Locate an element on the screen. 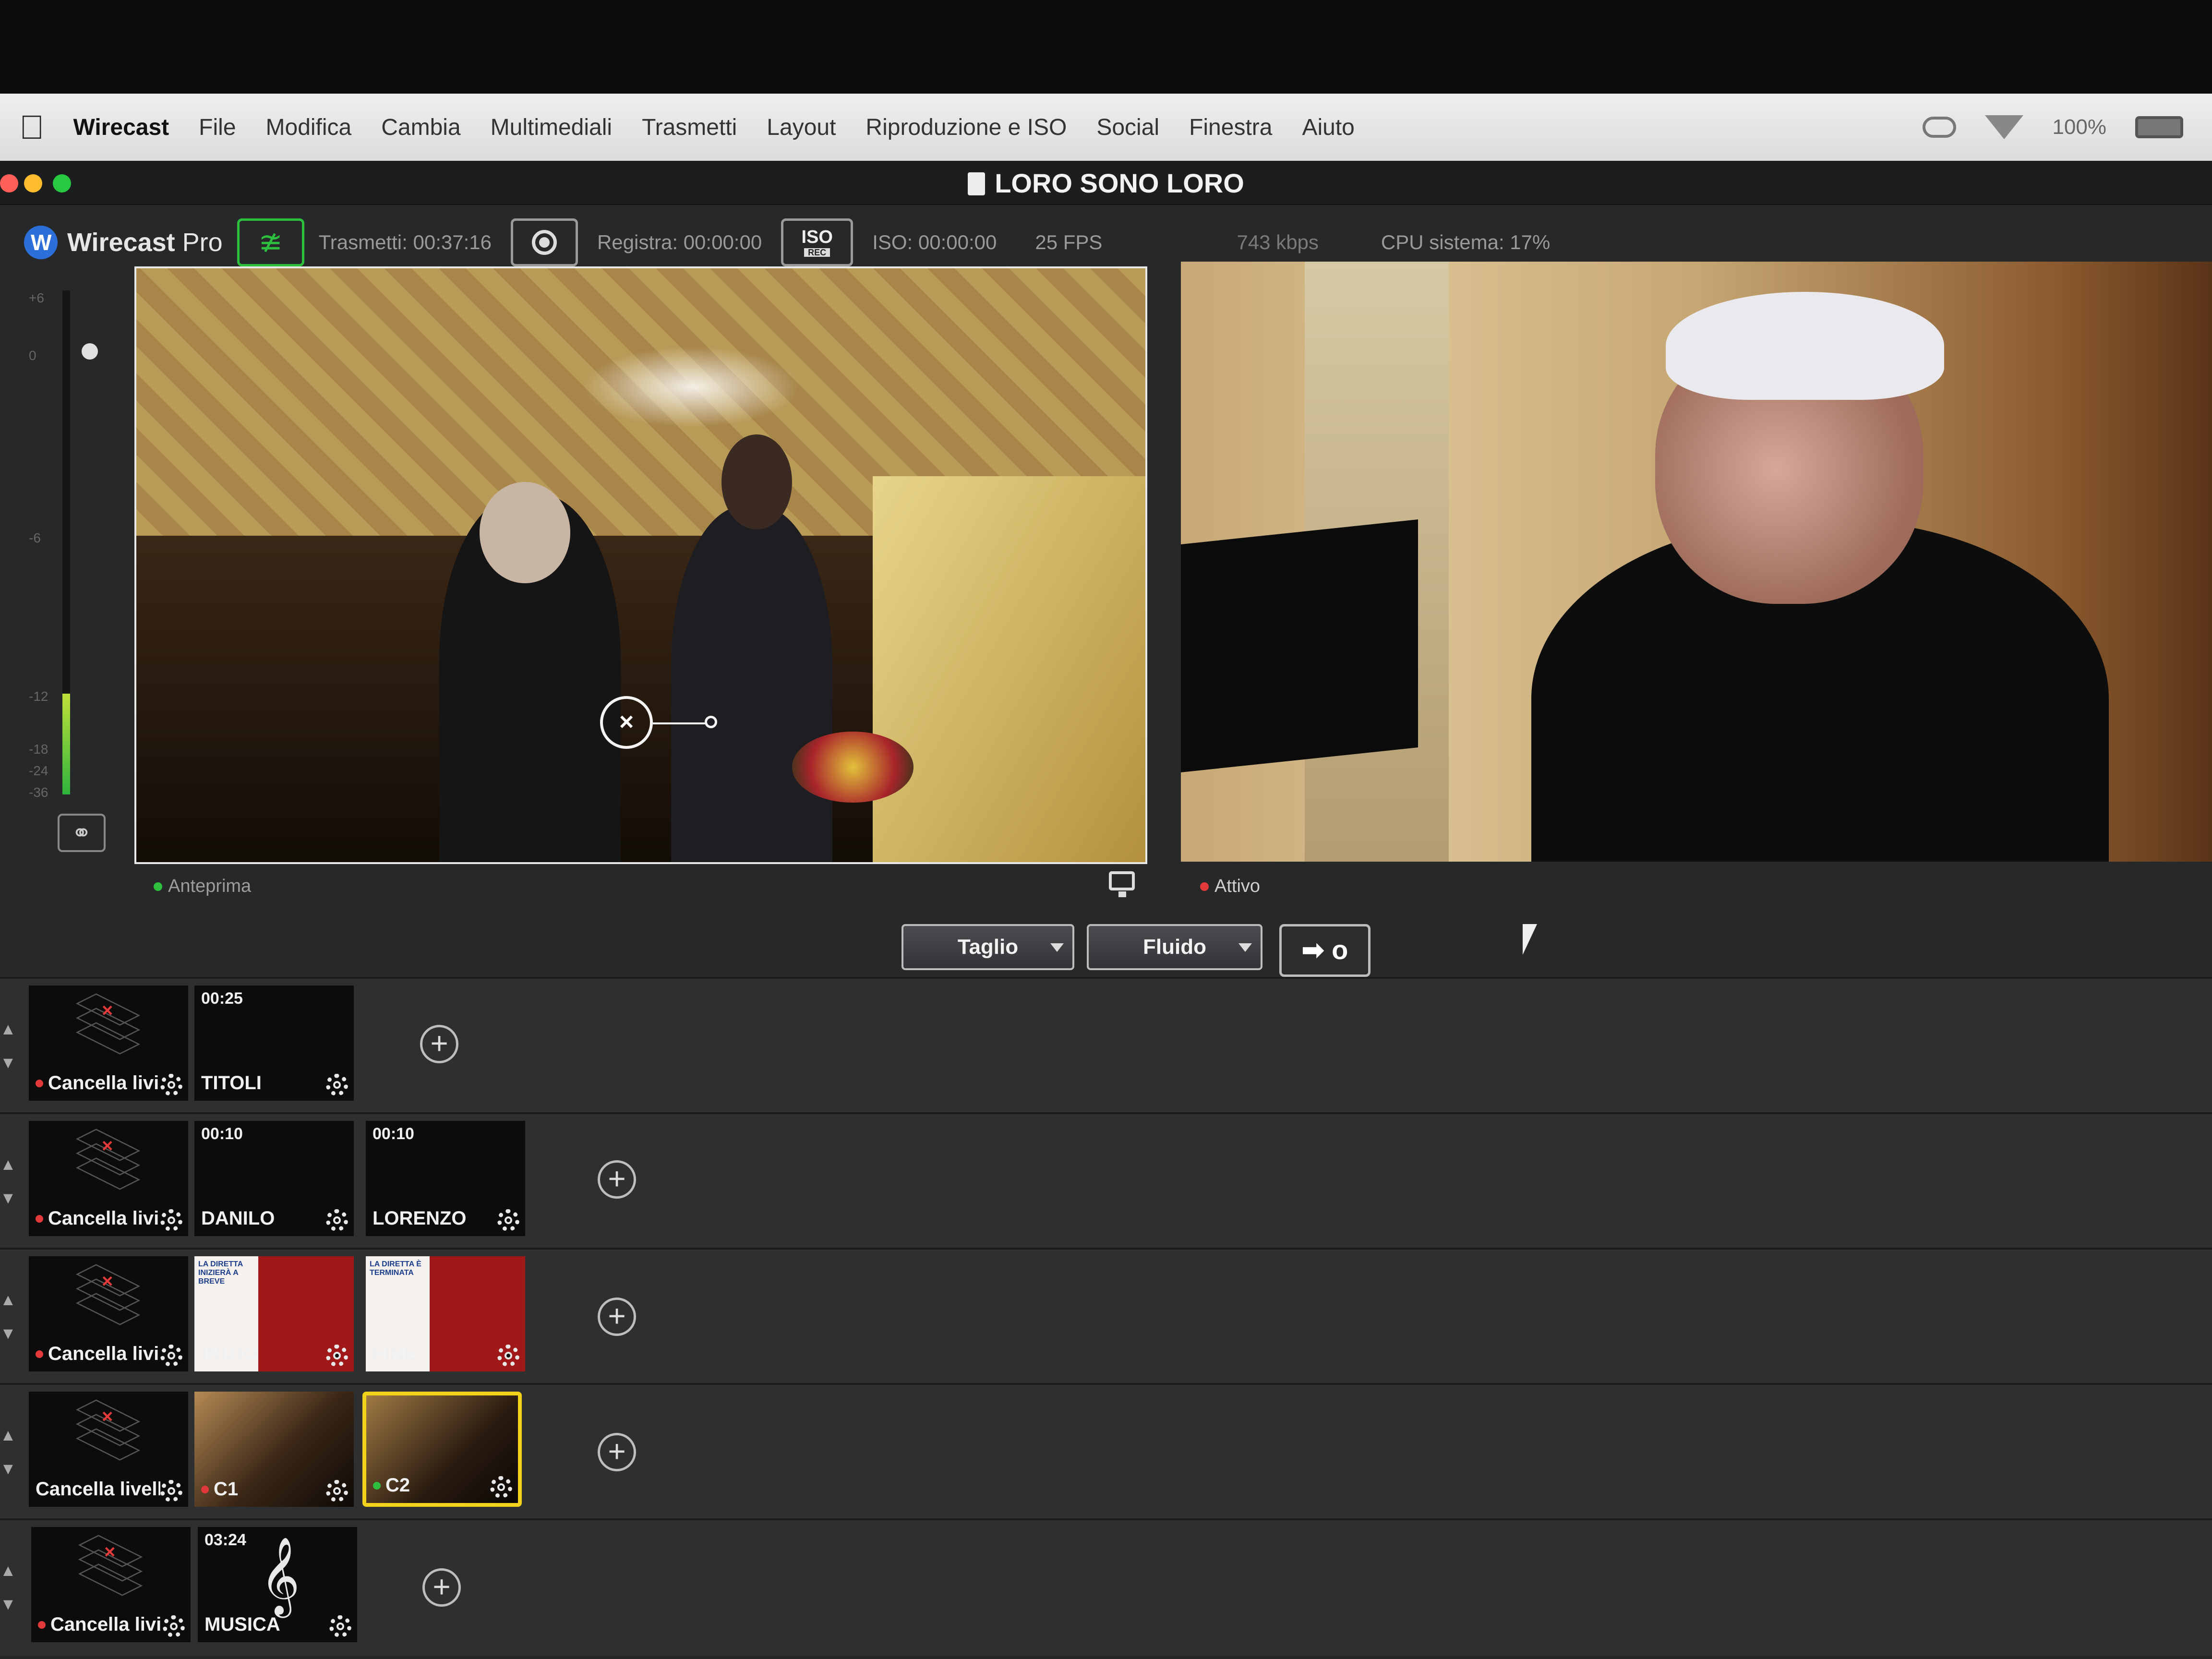 This screenshot has height=1659, width=2212. stream-button: ≇ is located at coordinates (270, 242).